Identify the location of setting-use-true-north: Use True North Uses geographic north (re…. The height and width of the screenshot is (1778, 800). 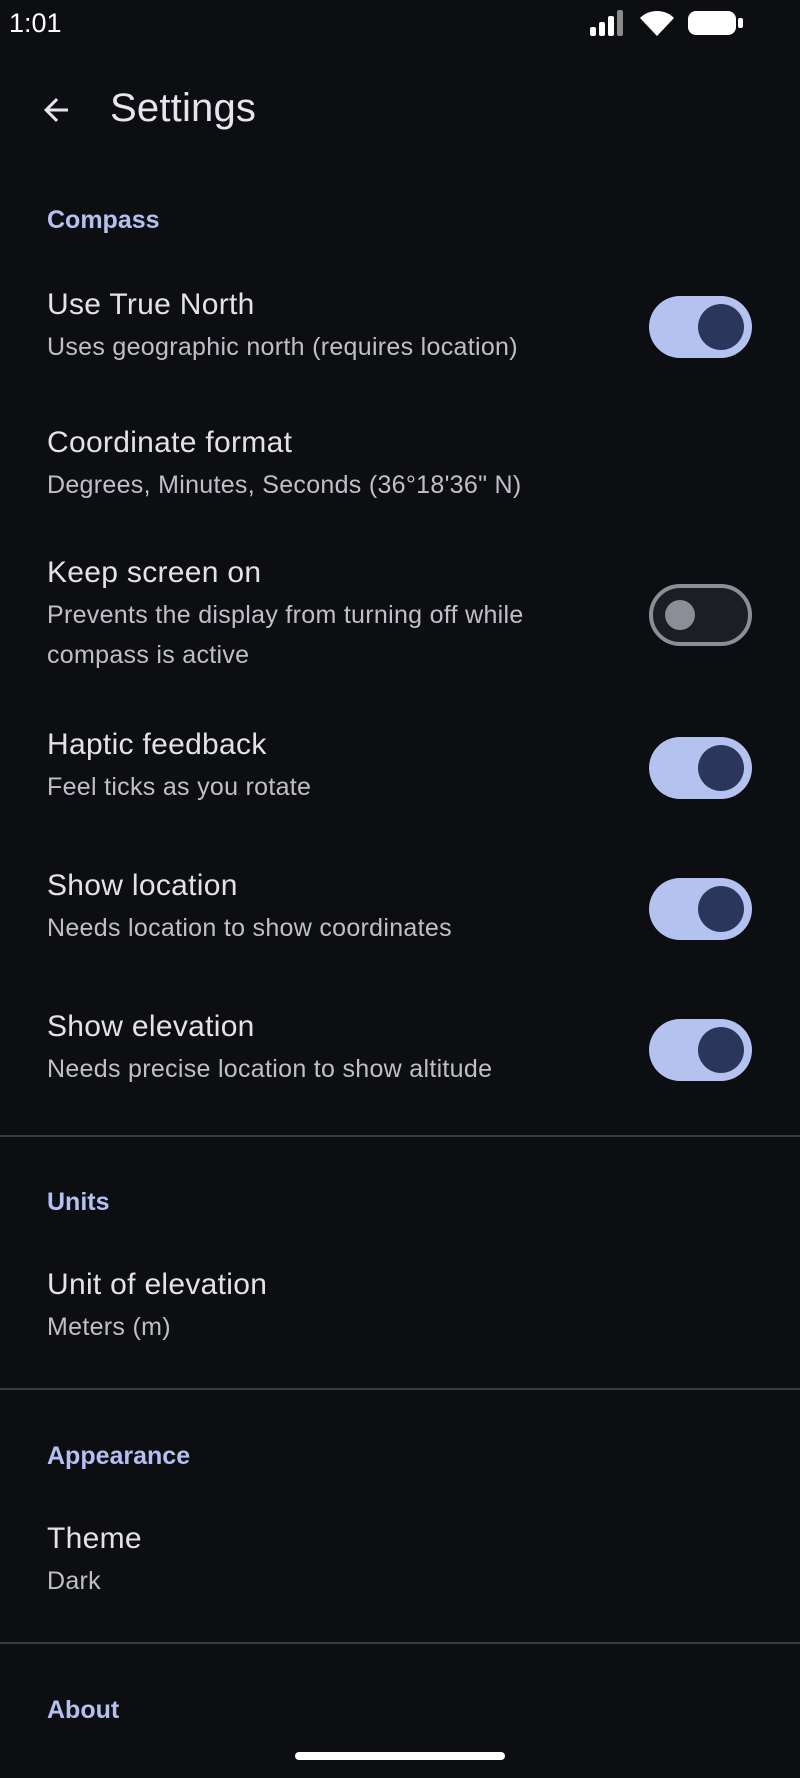
(400, 324).